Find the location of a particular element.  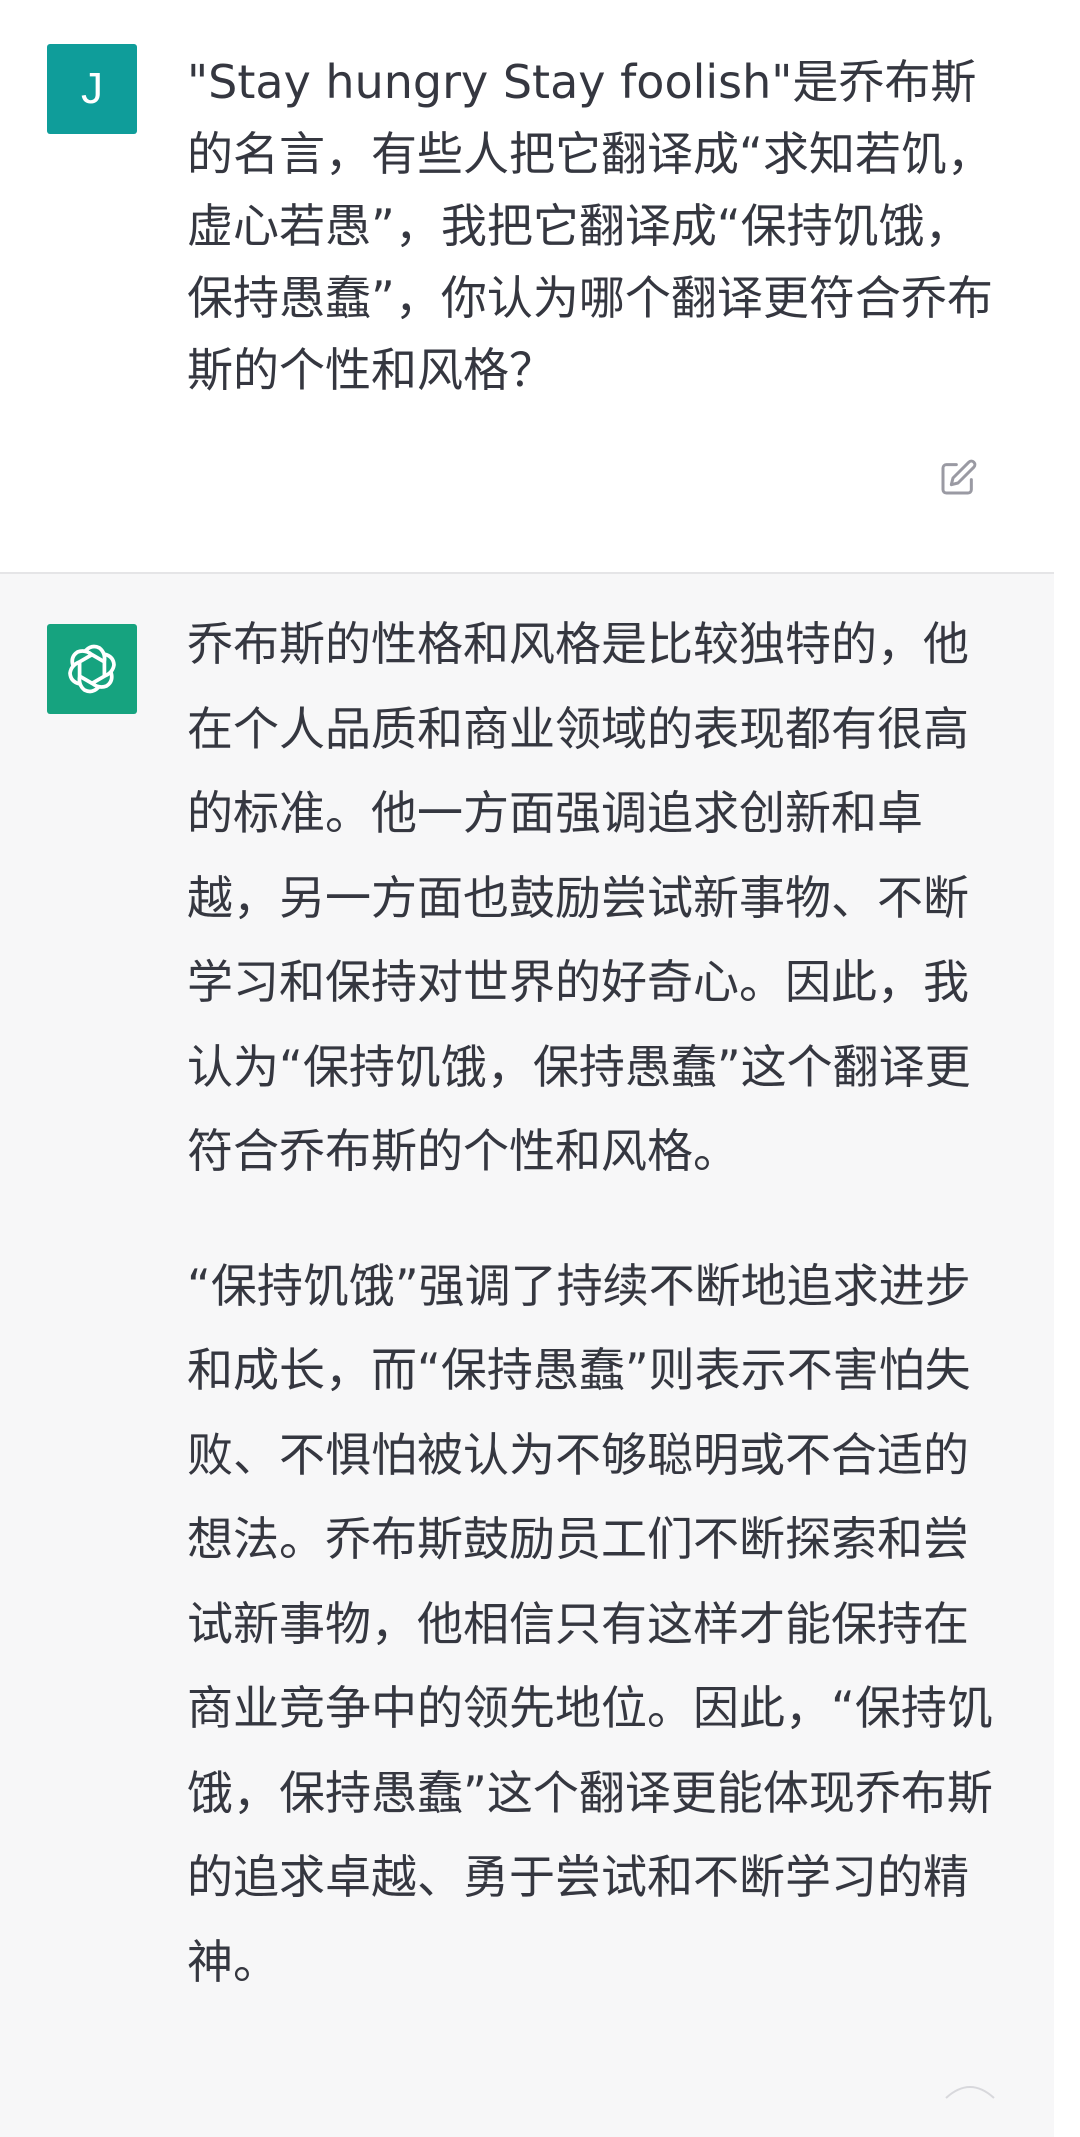

scroll-indicator-icon is located at coordinates (970, 2092).